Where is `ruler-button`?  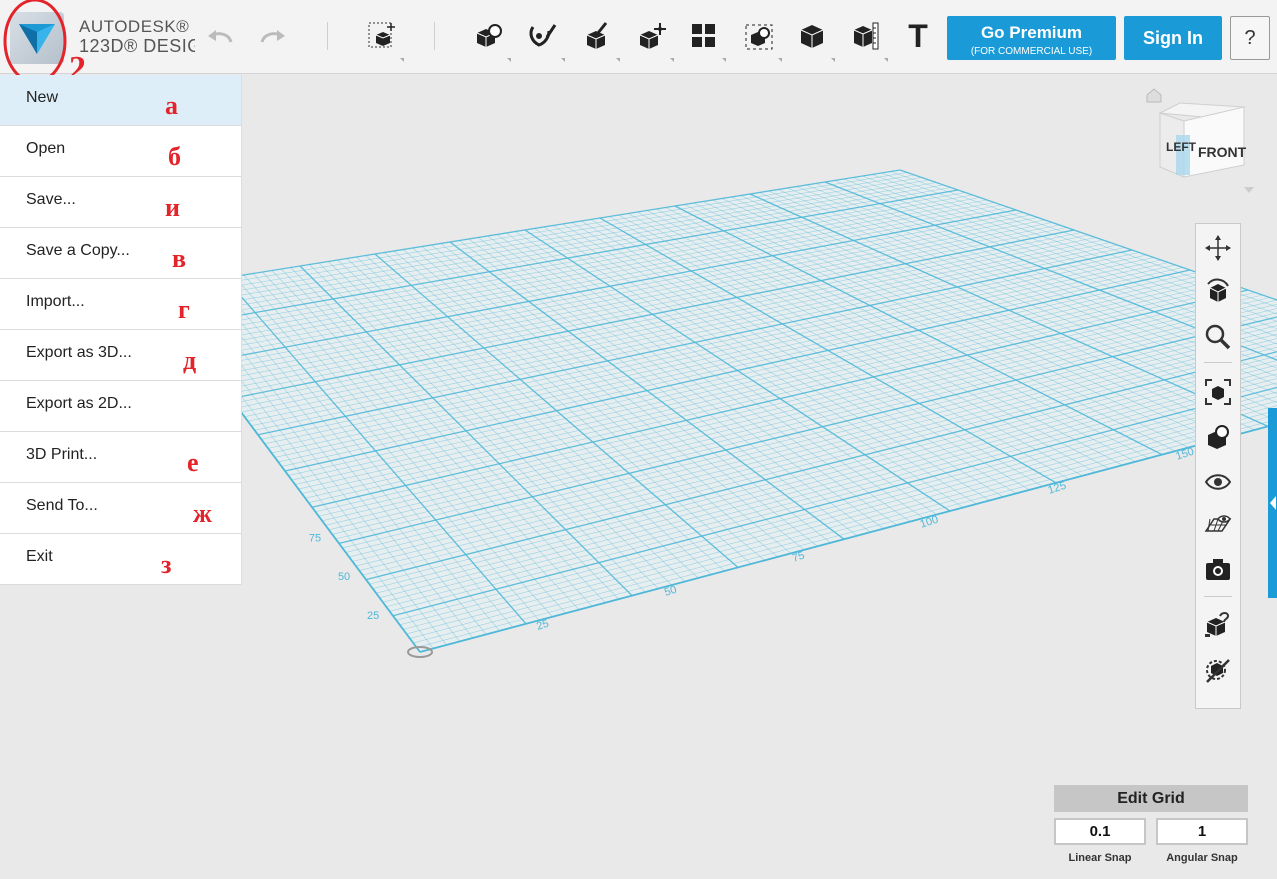
ruler-button is located at coordinates (867, 39).